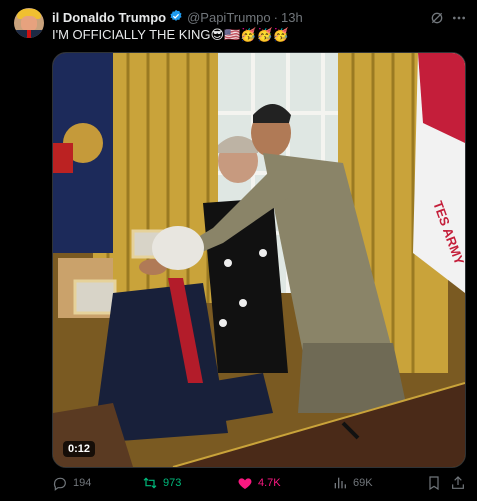  Describe the element at coordinates (437, 18) in the screenshot. I see `grok-icon` at that location.